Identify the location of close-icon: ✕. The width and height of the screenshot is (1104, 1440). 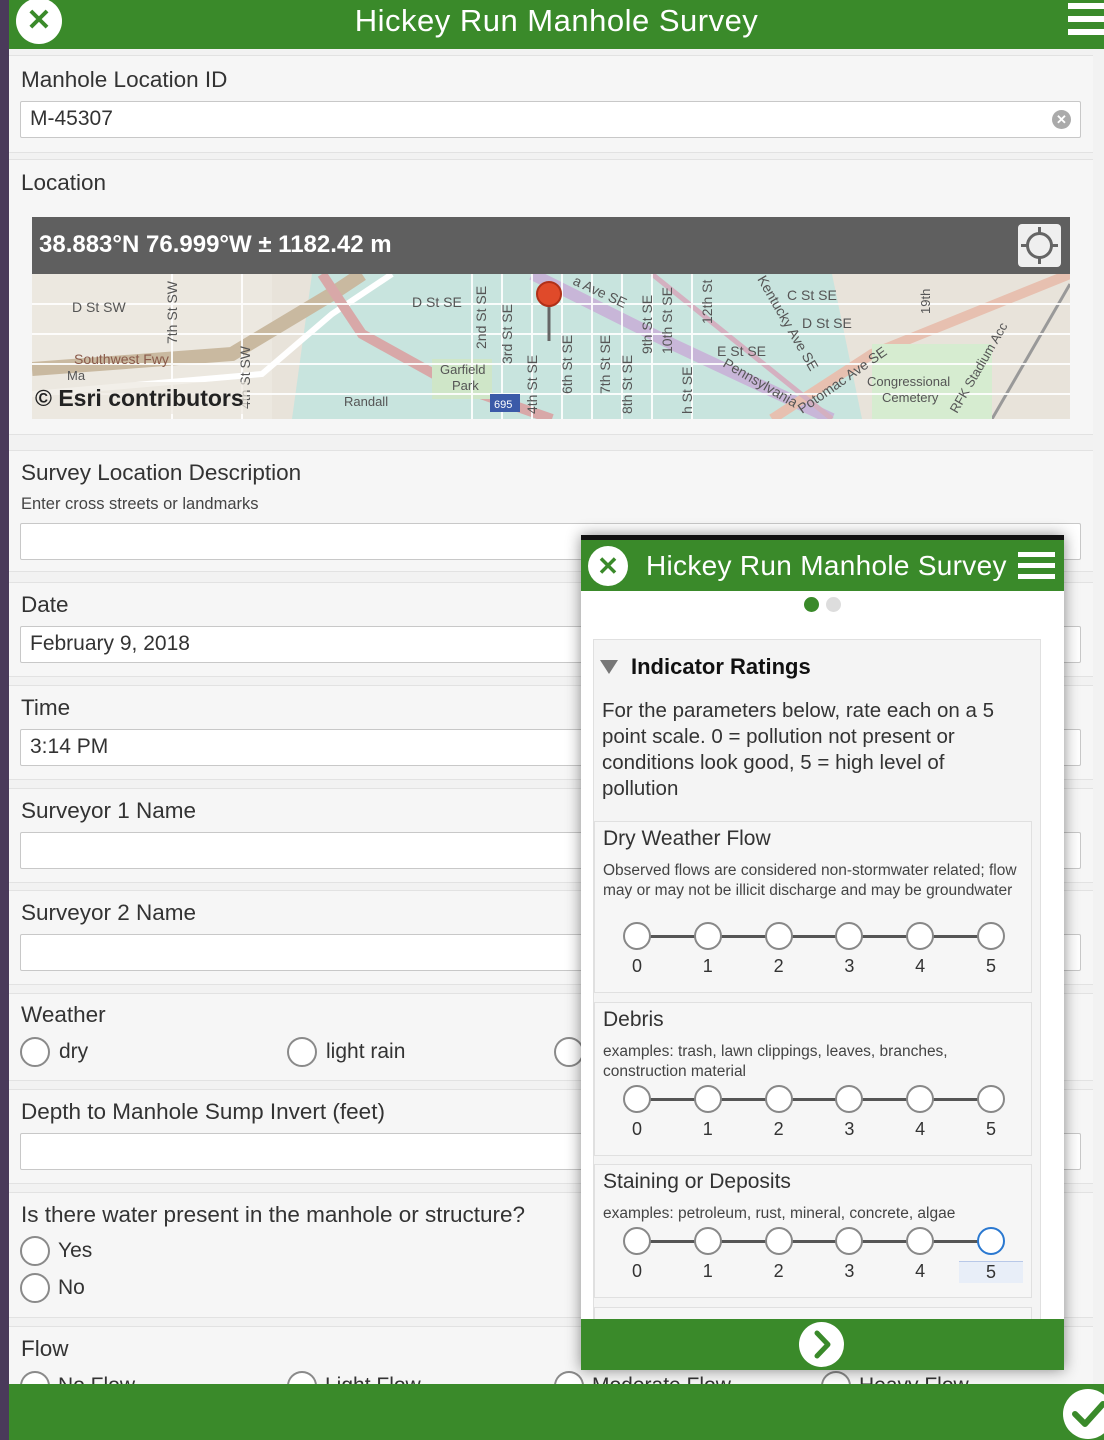
(608, 566).